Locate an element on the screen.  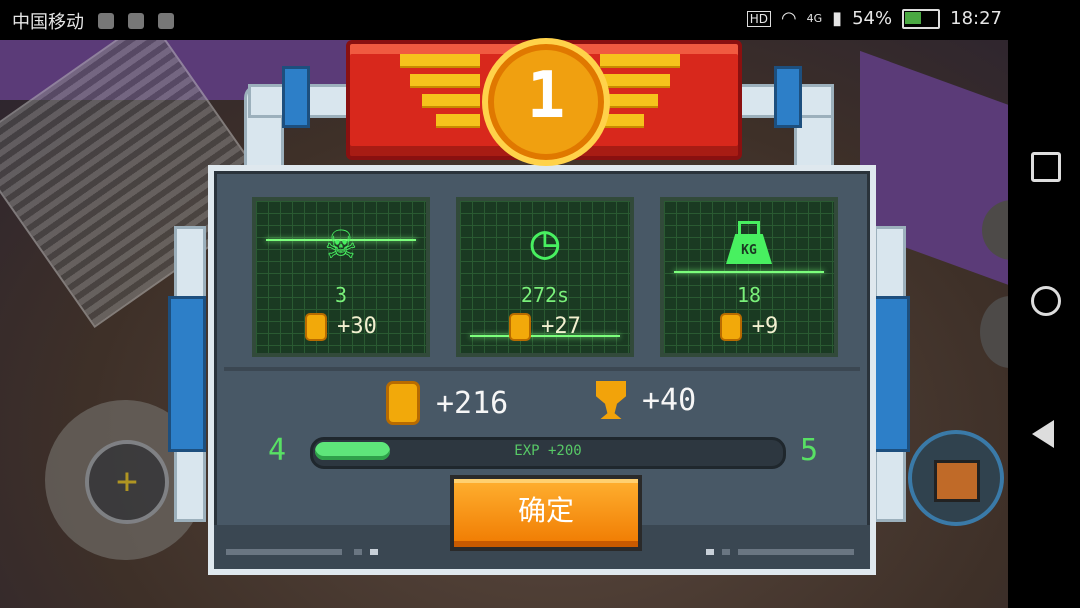
total-coins: +216 is located at coordinates (447, 403).